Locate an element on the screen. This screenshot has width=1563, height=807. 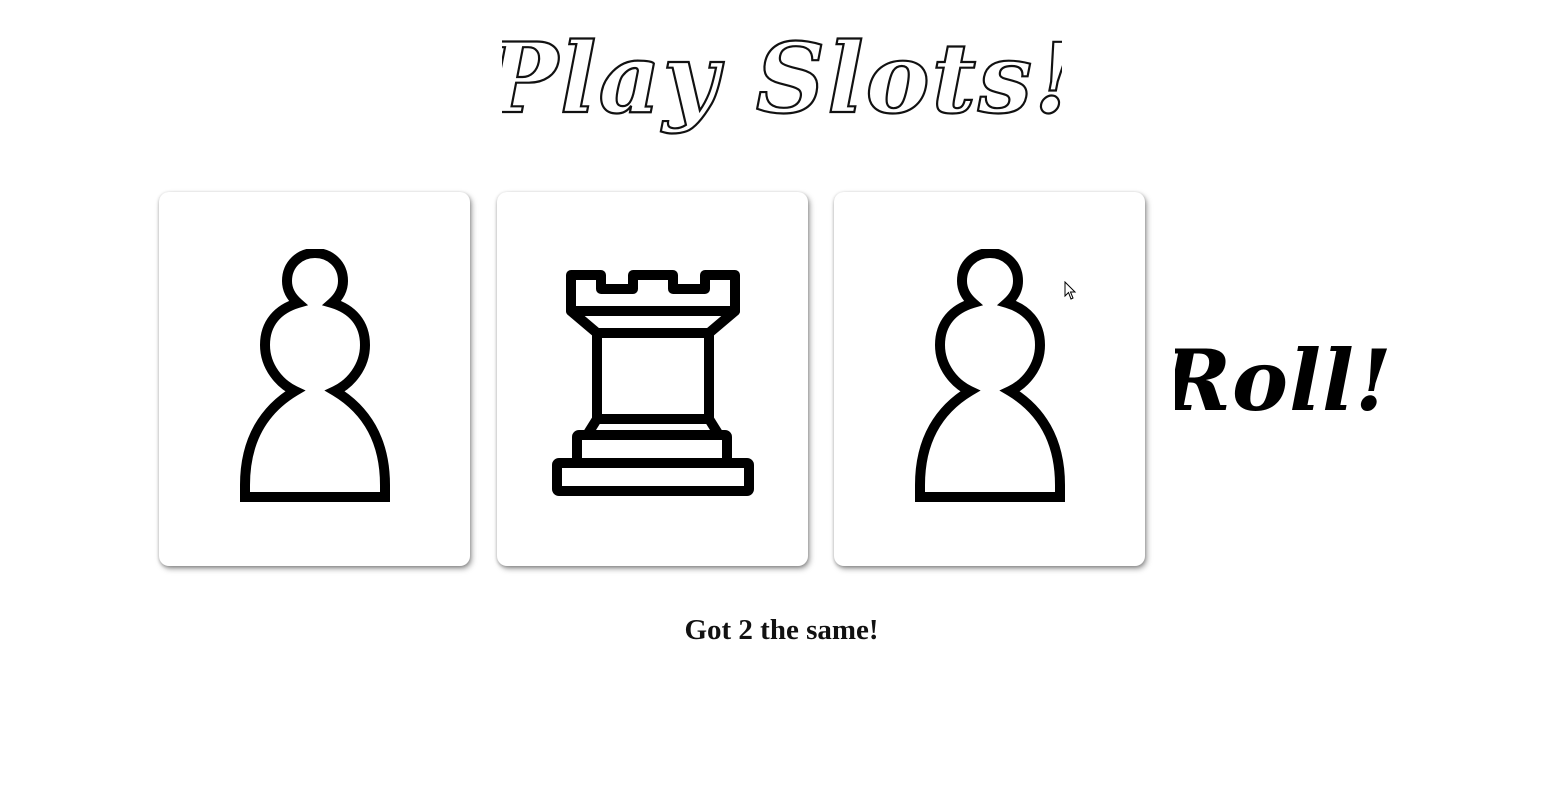
mouse-cursor-icon is located at coordinates (1070, 290).